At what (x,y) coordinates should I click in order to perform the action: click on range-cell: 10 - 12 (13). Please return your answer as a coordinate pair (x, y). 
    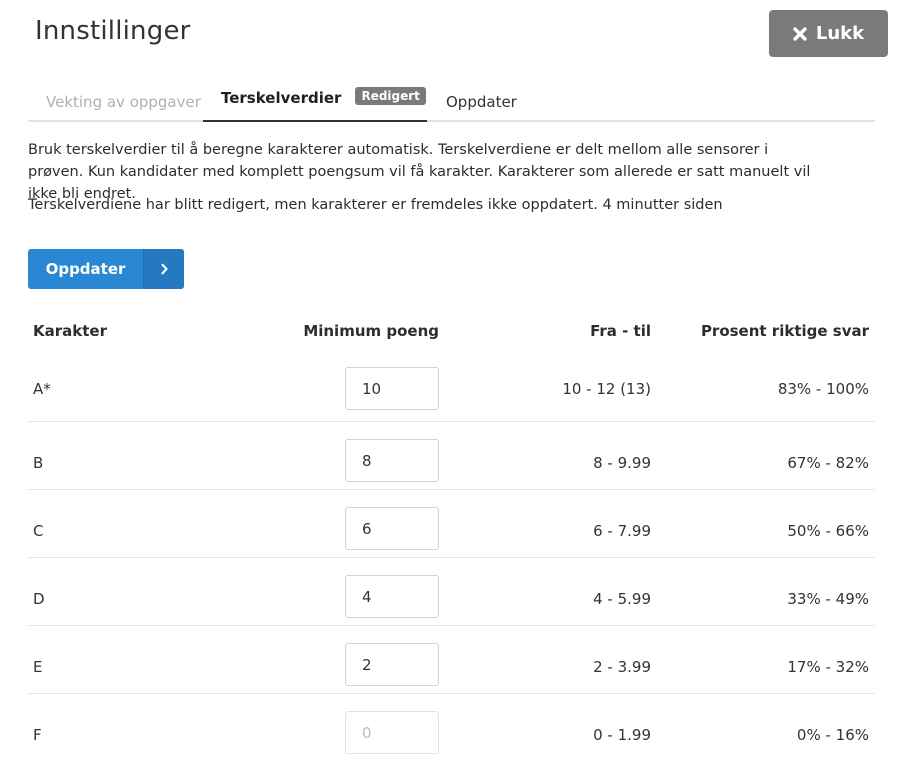
    Looking at the image, I should click on (606, 389).